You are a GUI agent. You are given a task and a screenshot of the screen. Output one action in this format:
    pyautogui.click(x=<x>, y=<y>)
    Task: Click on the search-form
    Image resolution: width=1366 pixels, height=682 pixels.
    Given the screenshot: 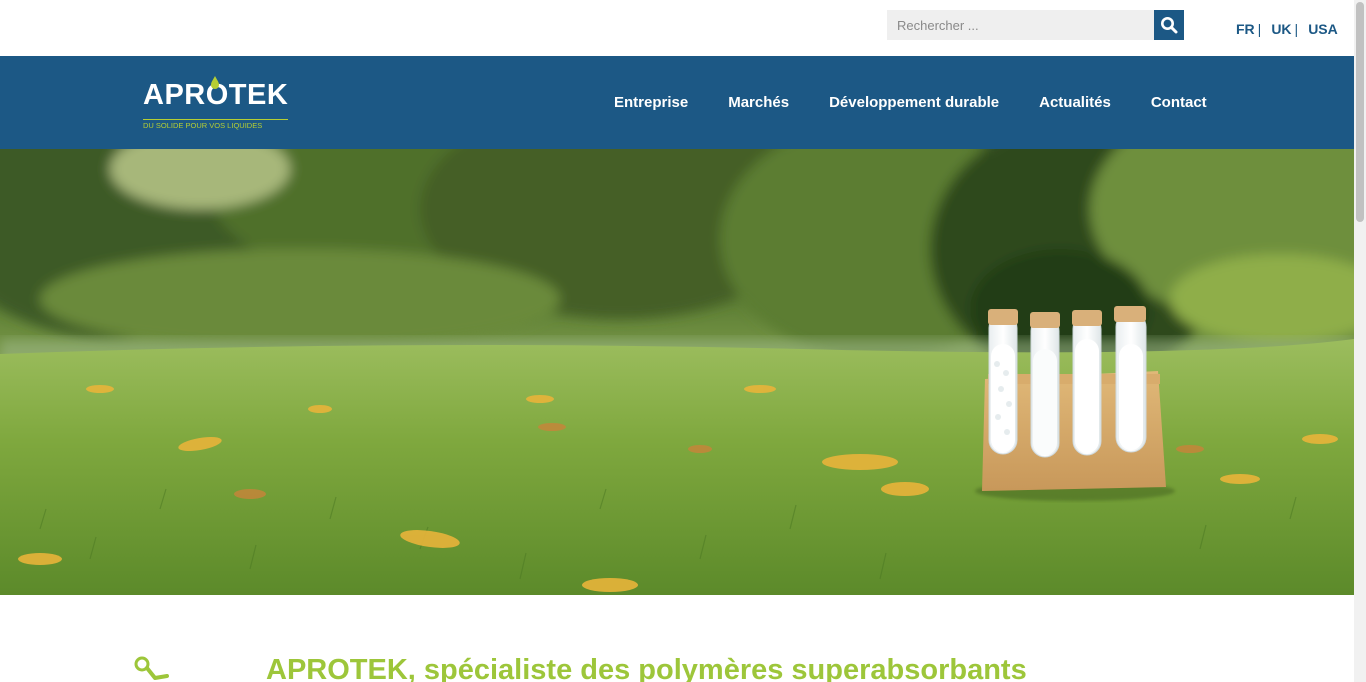 What is the action you would take?
    pyautogui.click(x=1035, y=25)
    